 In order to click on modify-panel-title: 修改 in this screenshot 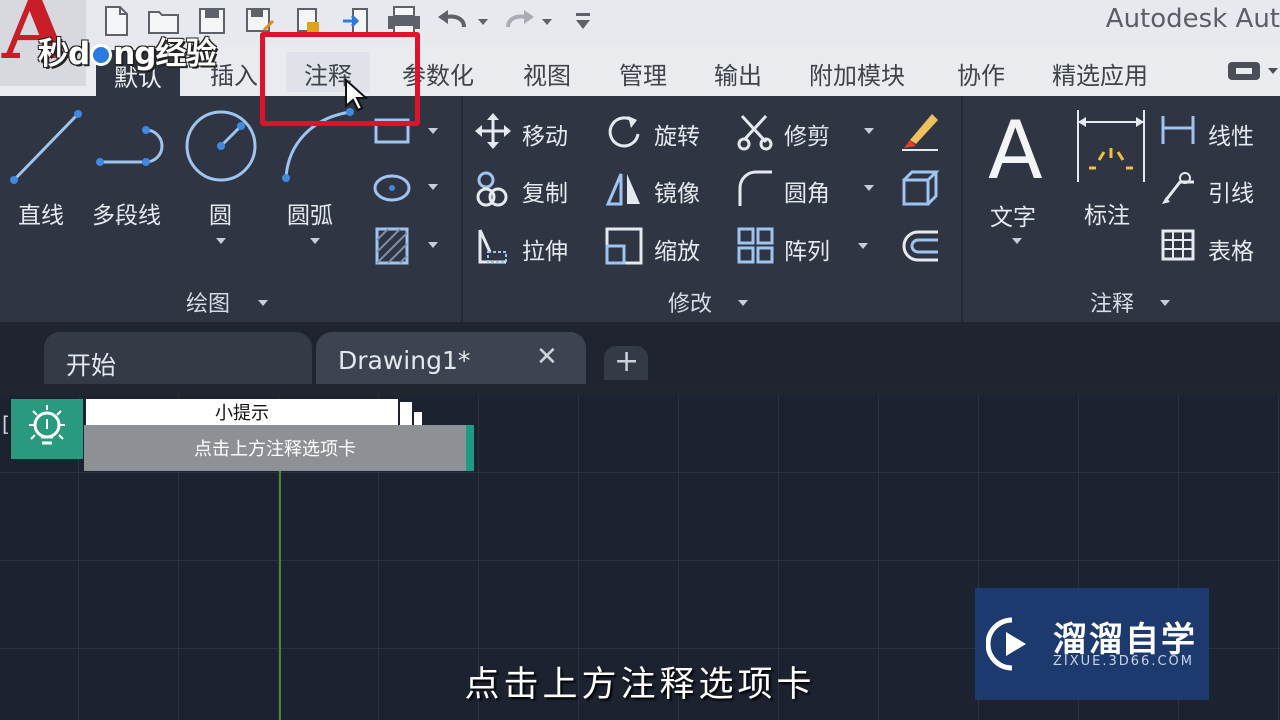, I will do `click(690, 302)`.